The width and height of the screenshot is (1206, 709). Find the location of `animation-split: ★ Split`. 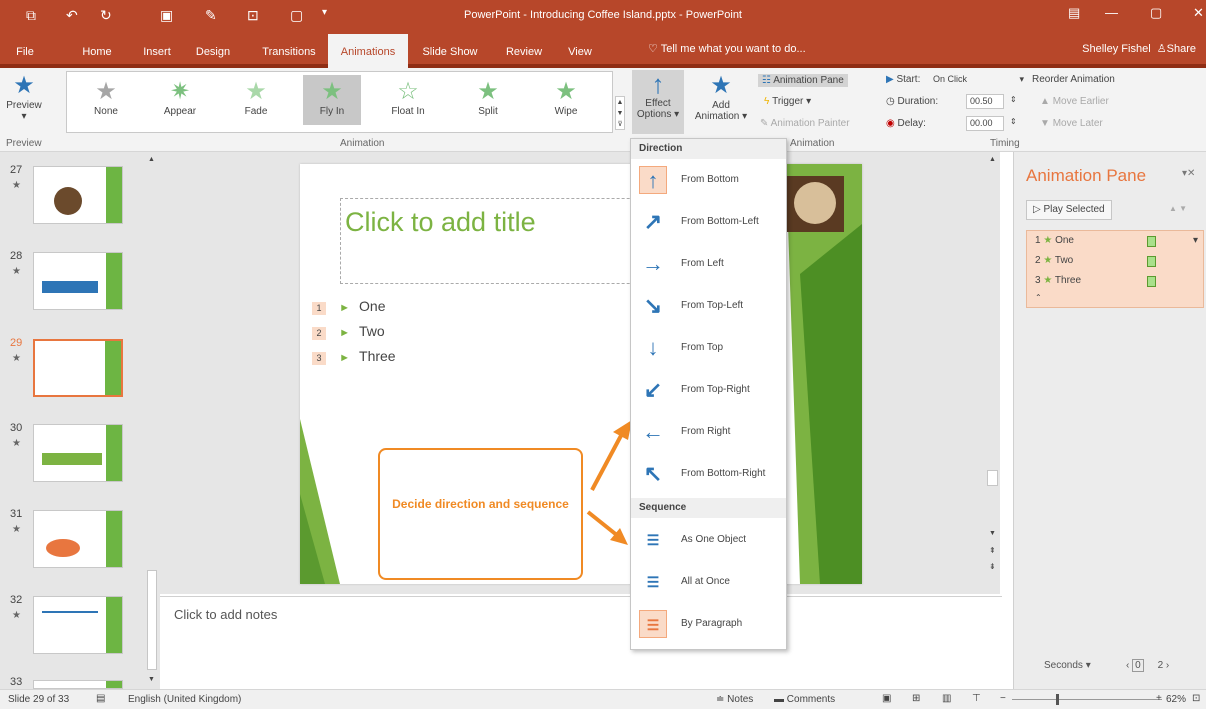

animation-split: ★ Split is located at coordinates (488, 97).